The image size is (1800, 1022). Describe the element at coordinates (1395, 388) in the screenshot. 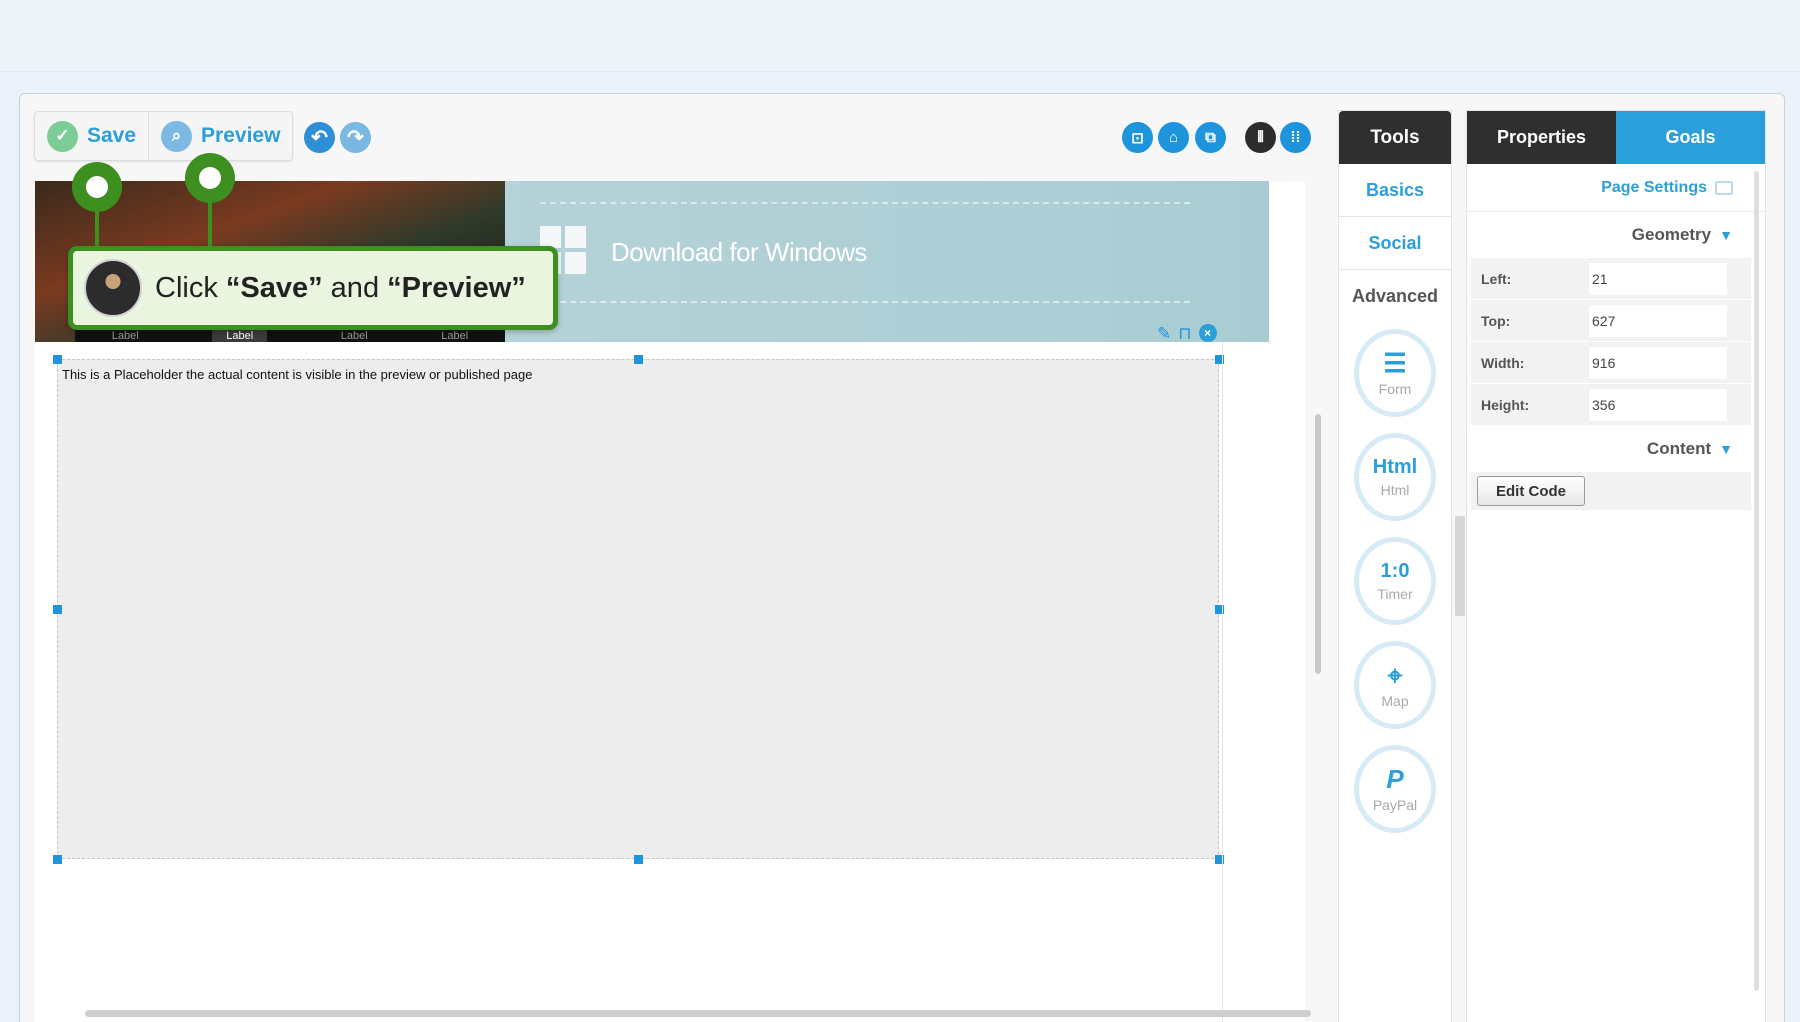

I see `tool-label: Form` at that location.